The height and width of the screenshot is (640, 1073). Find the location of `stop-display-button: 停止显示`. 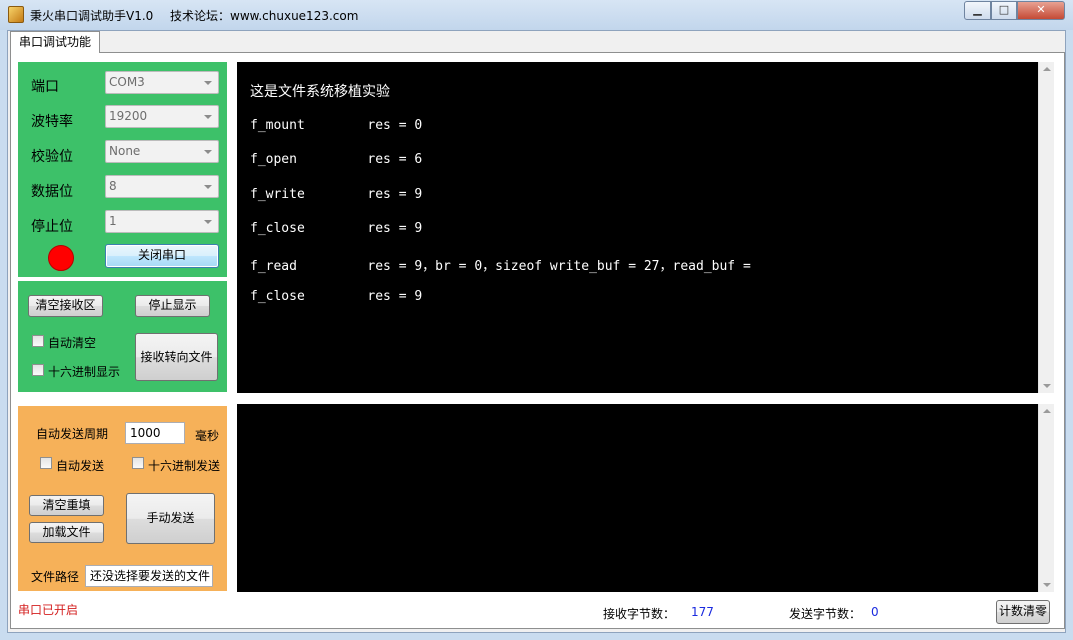

stop-display-button: 停止显示 is located at coordinates (172, 306).